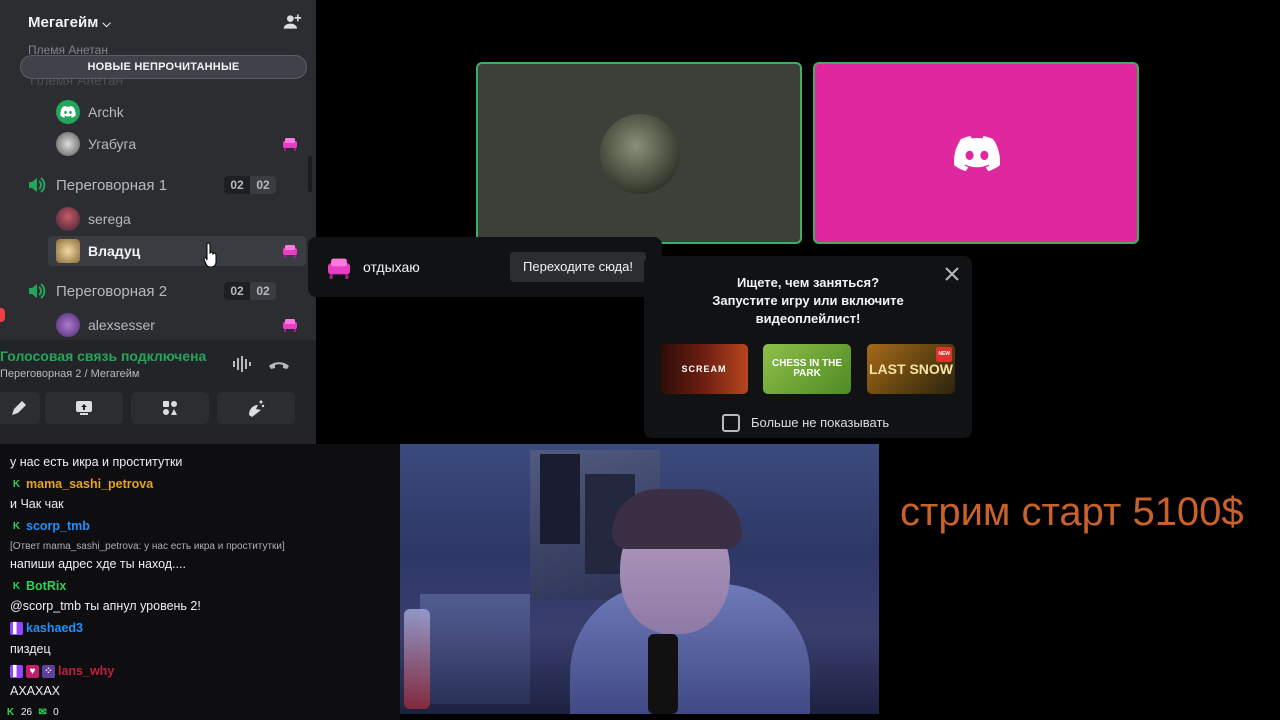  Describe the element at coordinates (976, 153) in the screenshot. I see `video-tile-discord` at that location.